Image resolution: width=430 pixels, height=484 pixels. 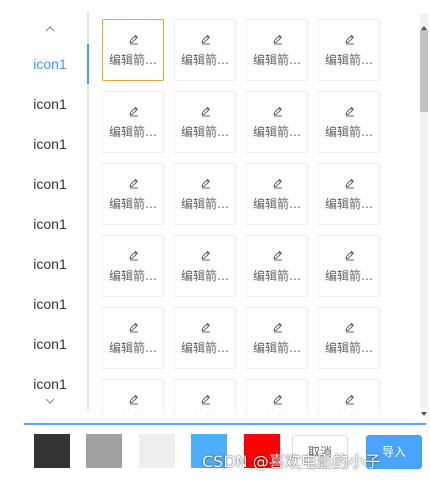 What do you see at coordinates (424, 71) in the screenshot?
I see `scrollbar-thumb` at bounding box center [424, 71].